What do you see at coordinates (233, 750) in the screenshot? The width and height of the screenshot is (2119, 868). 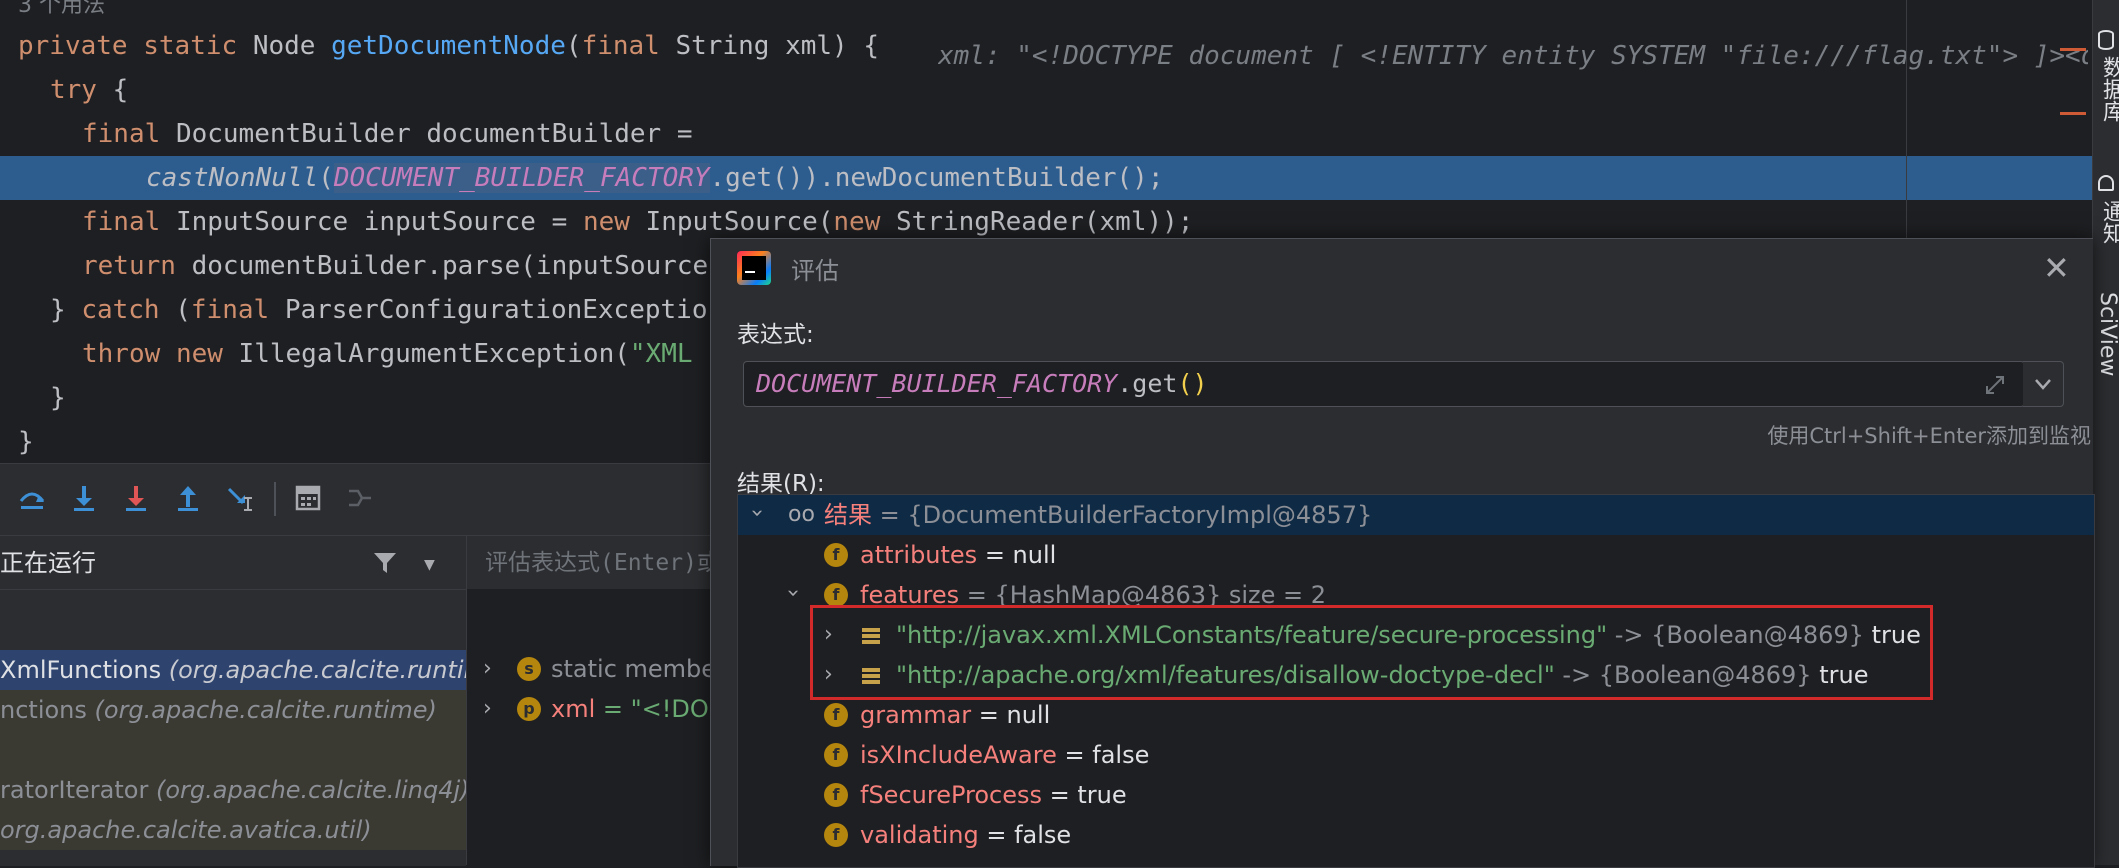 I see `frame-row-spacer` at bounding box center [233, 750].